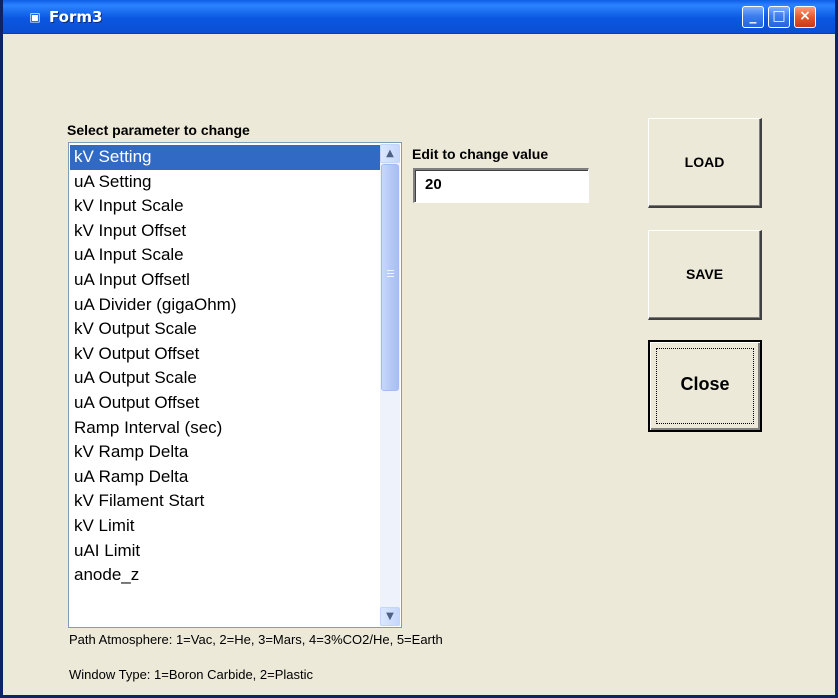 This screenshot has height=698, width=838. What do you see at coordinates (226, 329) in the screenshot?
I see `parameter-list-item: kV Output Scale` at bounding box center [226, 329].